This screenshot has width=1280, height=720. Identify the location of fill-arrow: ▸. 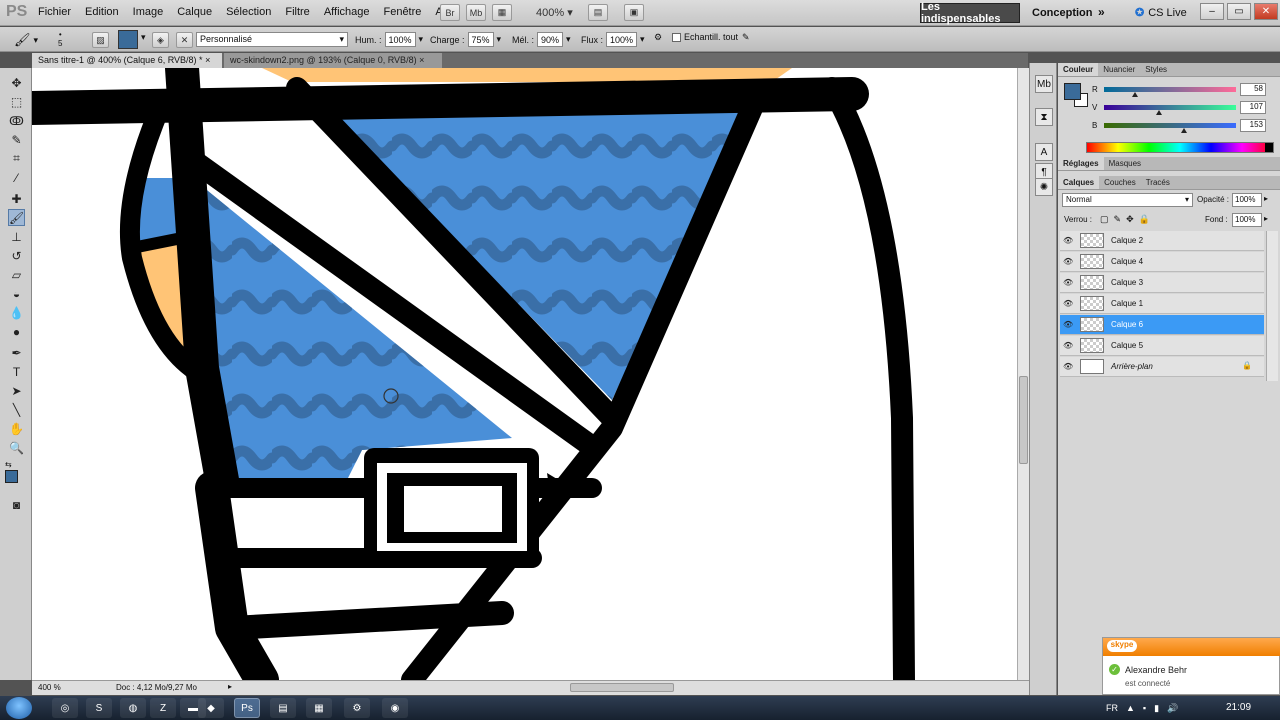
(1266, 218).